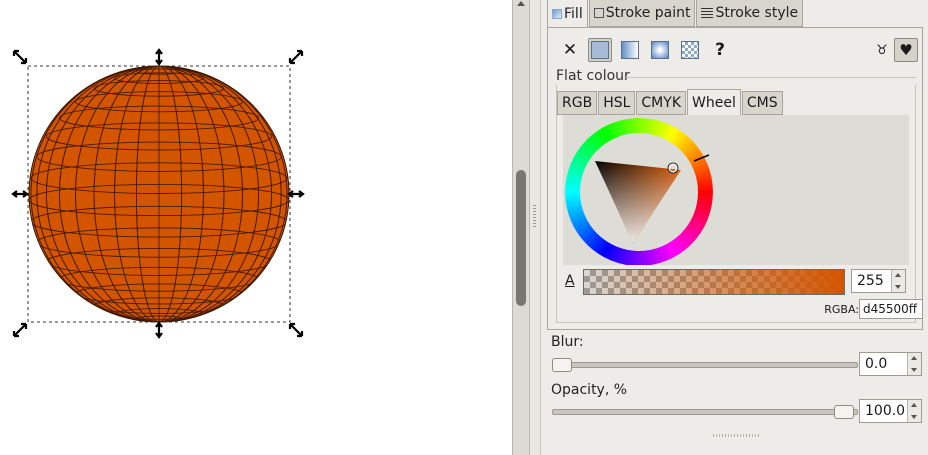 The height and width of the screenshot is (455, 928). I want to click on stroke-paint-icon, so click(598, 13).